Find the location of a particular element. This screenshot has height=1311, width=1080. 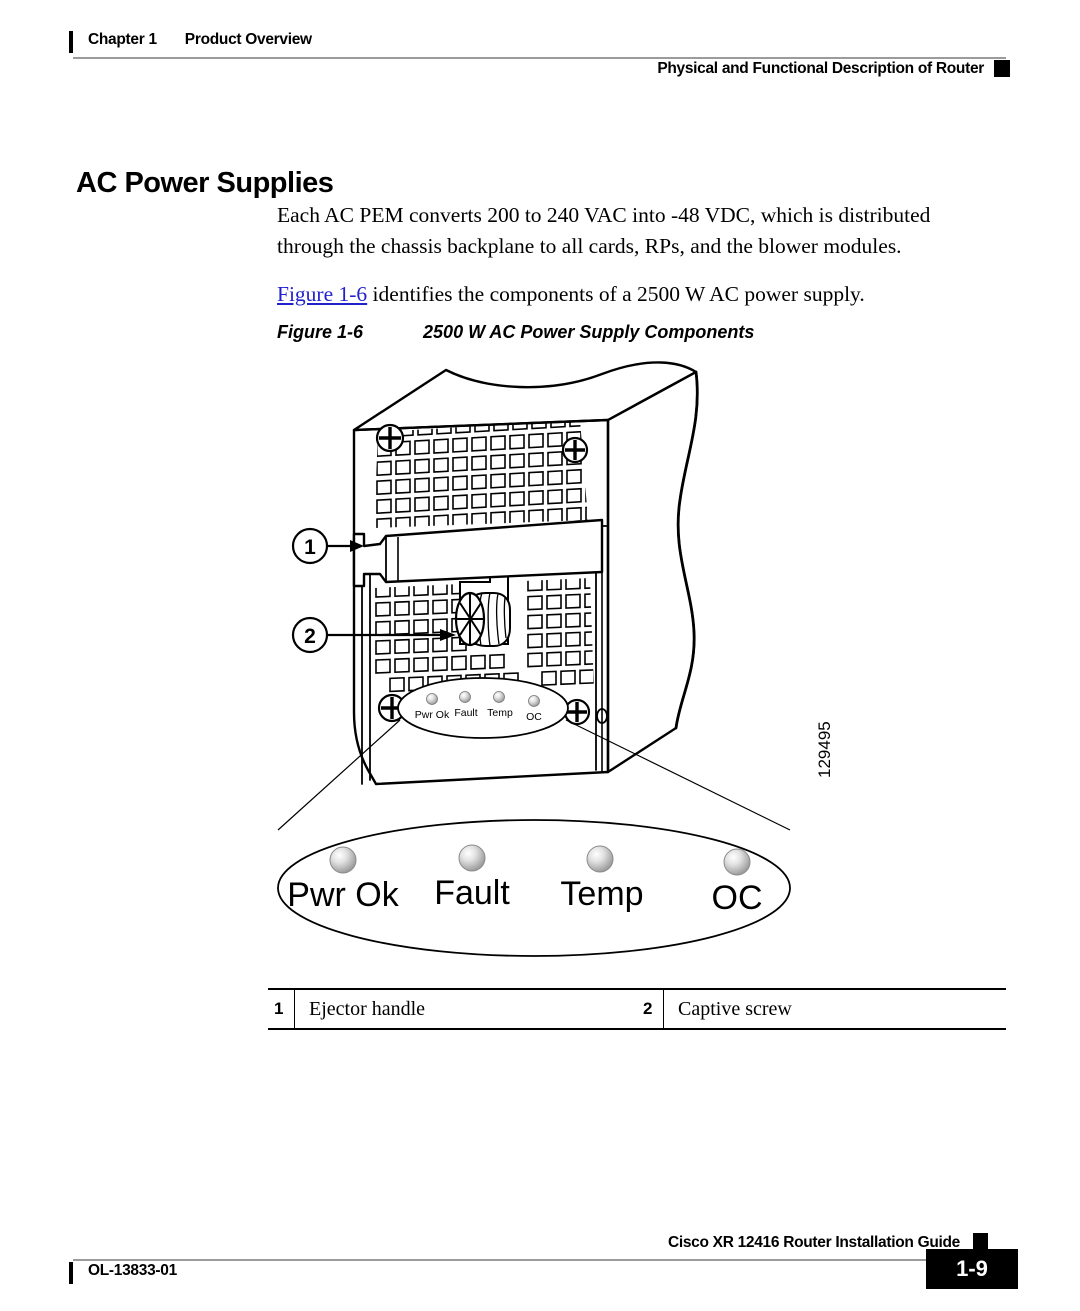

figure-caption-number: Figure 1-6 is located at coordinates (320, 332).